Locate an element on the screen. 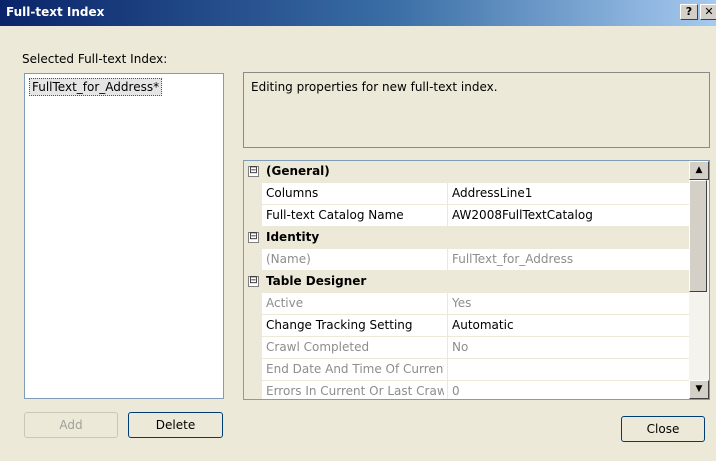 The height and width of the screenshot is (461, 716). category-name: Identity is located at coordinates (293, 237).